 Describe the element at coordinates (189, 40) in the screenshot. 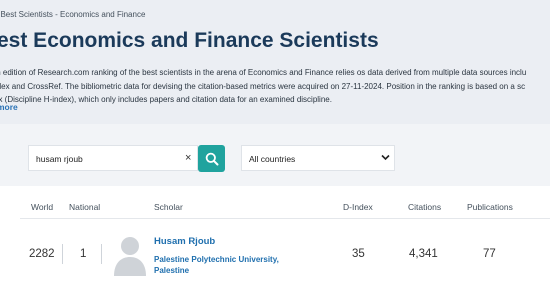

I see `page-title: est Economics and Finance Scientists` at that location.